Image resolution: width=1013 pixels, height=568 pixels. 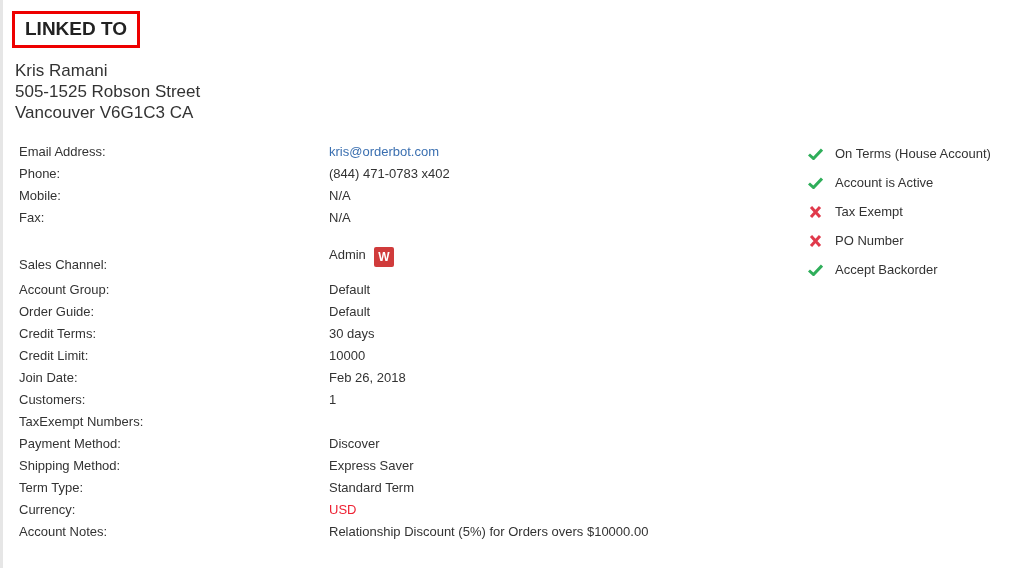 What do you see at coordinates (105, 112) in the screenshot?
I see `address-line: Vancouver V6G1C3 CA` at bounding box center [105, 112].